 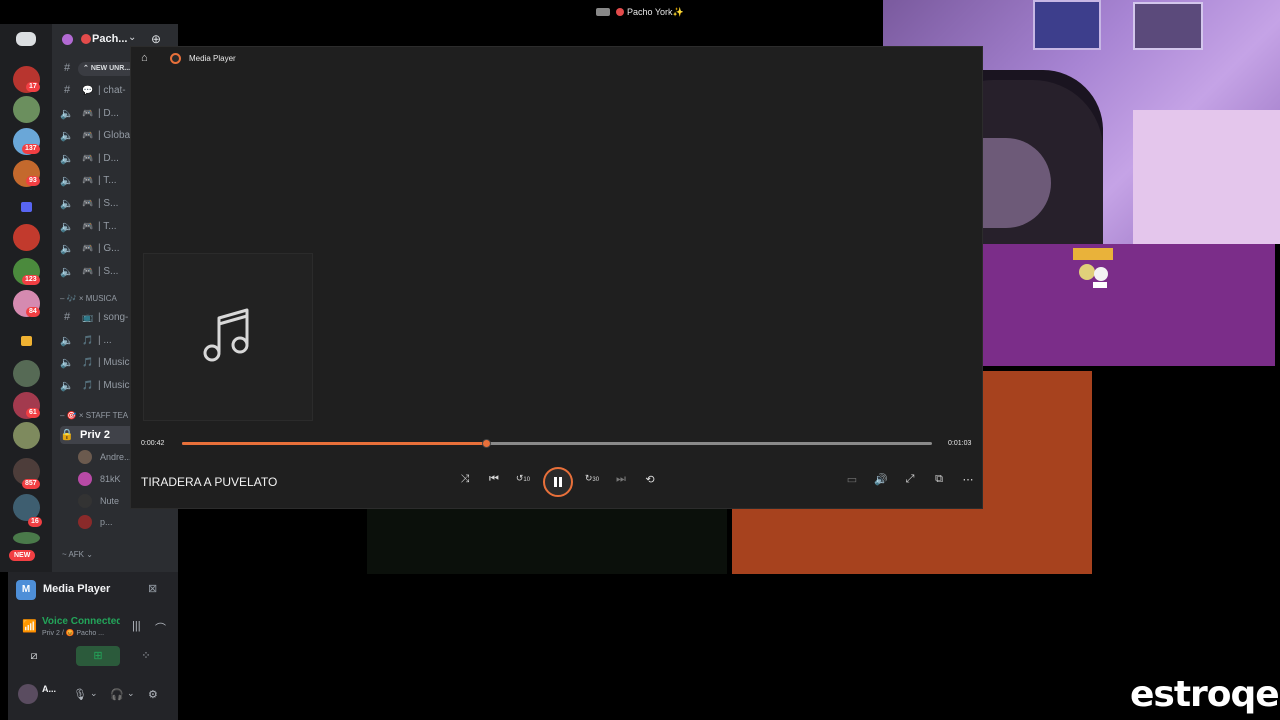 I want to click on voice-status: Voice Connected, so click(x=81, y=621).